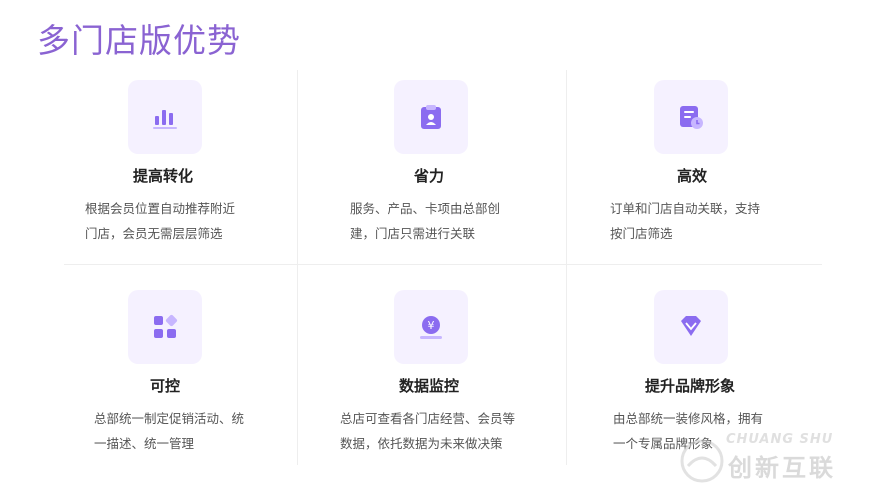 The image size is (886, 497). What do you see at coordinates (169, 431) in the screenshot?
I see `feature-desc: 总部统一制定促销活动、统 一描述、统一管理` at bounding box center [169, 431].